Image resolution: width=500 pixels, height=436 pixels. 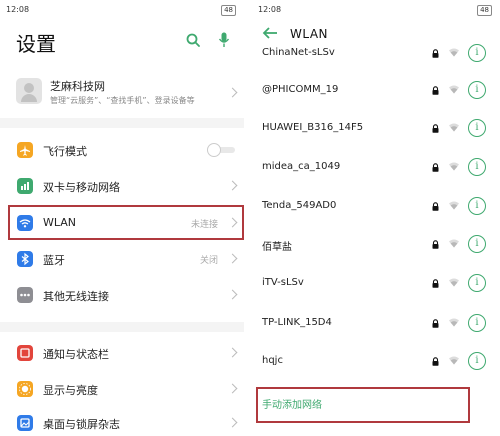 I want to click on screen-gap, so click(x=248, y=218).